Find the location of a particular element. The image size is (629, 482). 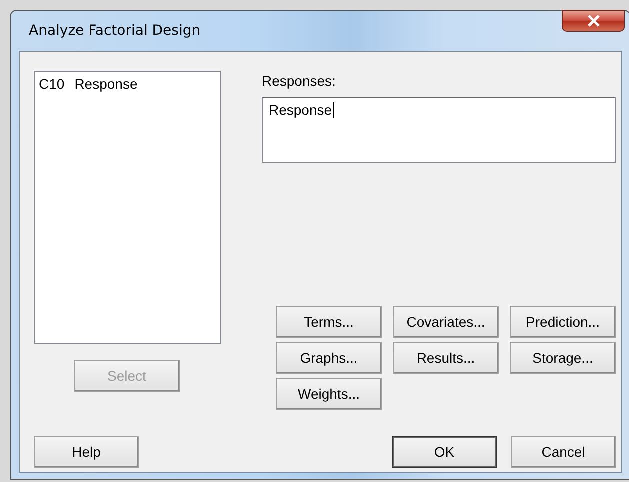

list-item: C10 Response is located at coordinates (127, 84).